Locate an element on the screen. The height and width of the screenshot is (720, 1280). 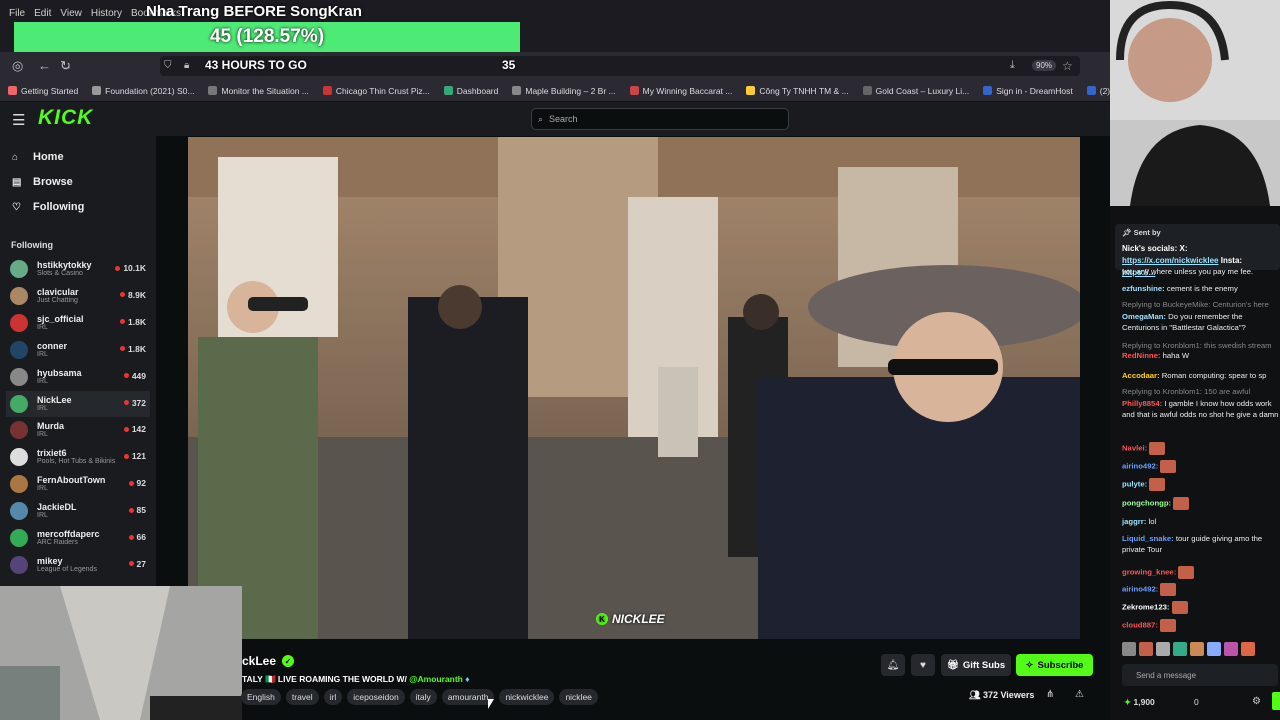
followed-channel: clavicular Just Chatting 8.9K is located at coordinates (78, 296).